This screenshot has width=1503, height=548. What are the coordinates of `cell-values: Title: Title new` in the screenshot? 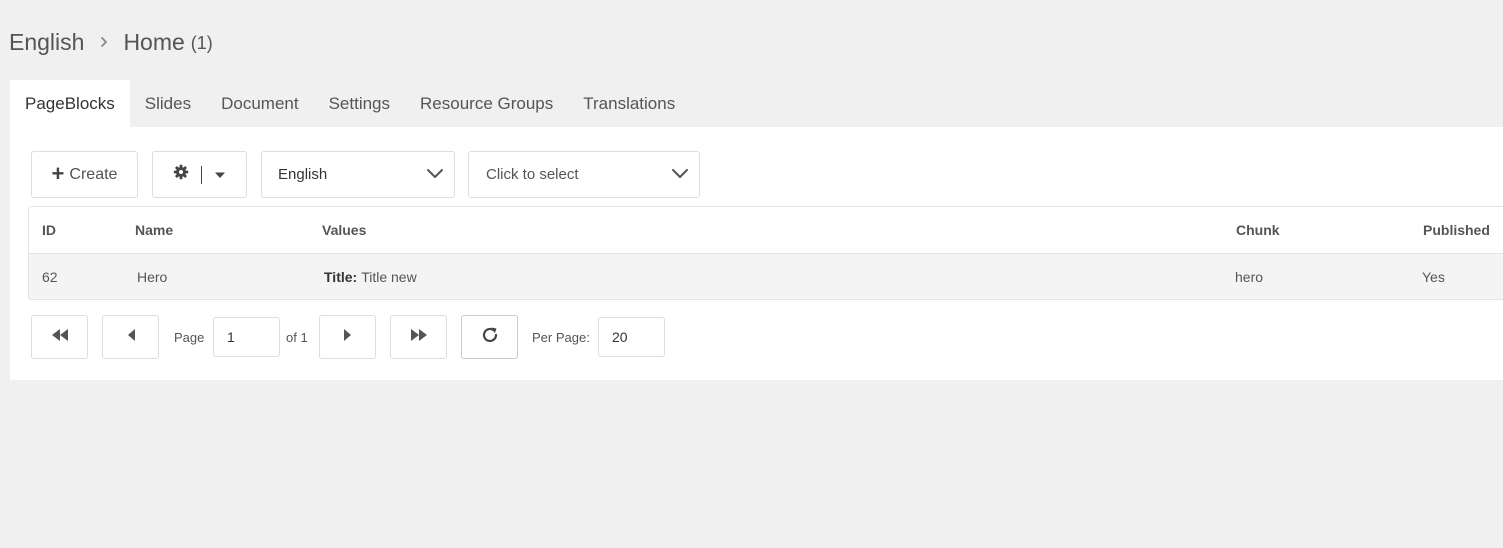 It's located at (370, 276).